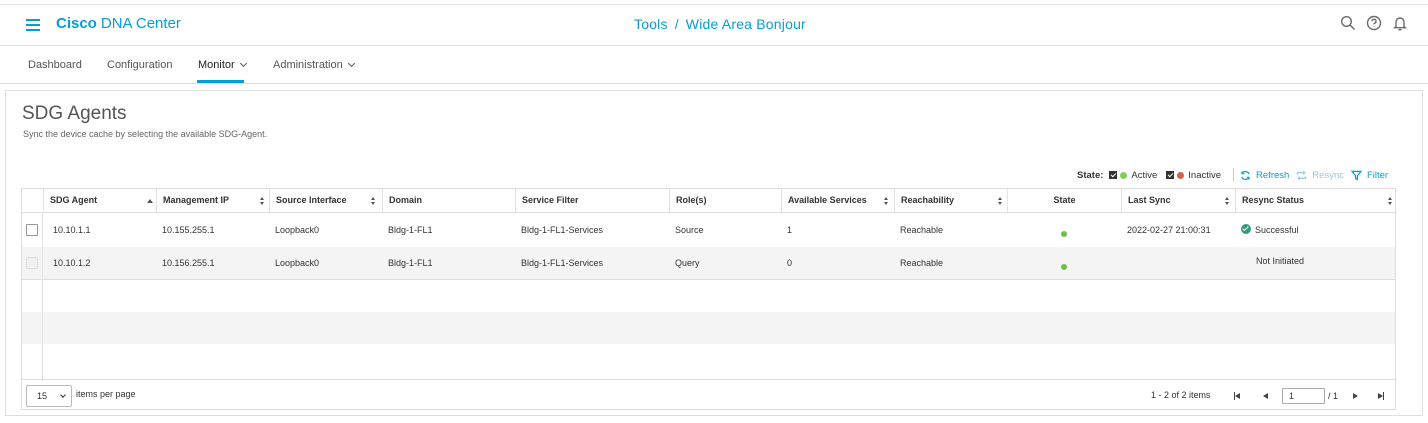 The width and height of the screenshot is (1428, 423). I want to click on header-roles: Role(s), so click(725, 201).